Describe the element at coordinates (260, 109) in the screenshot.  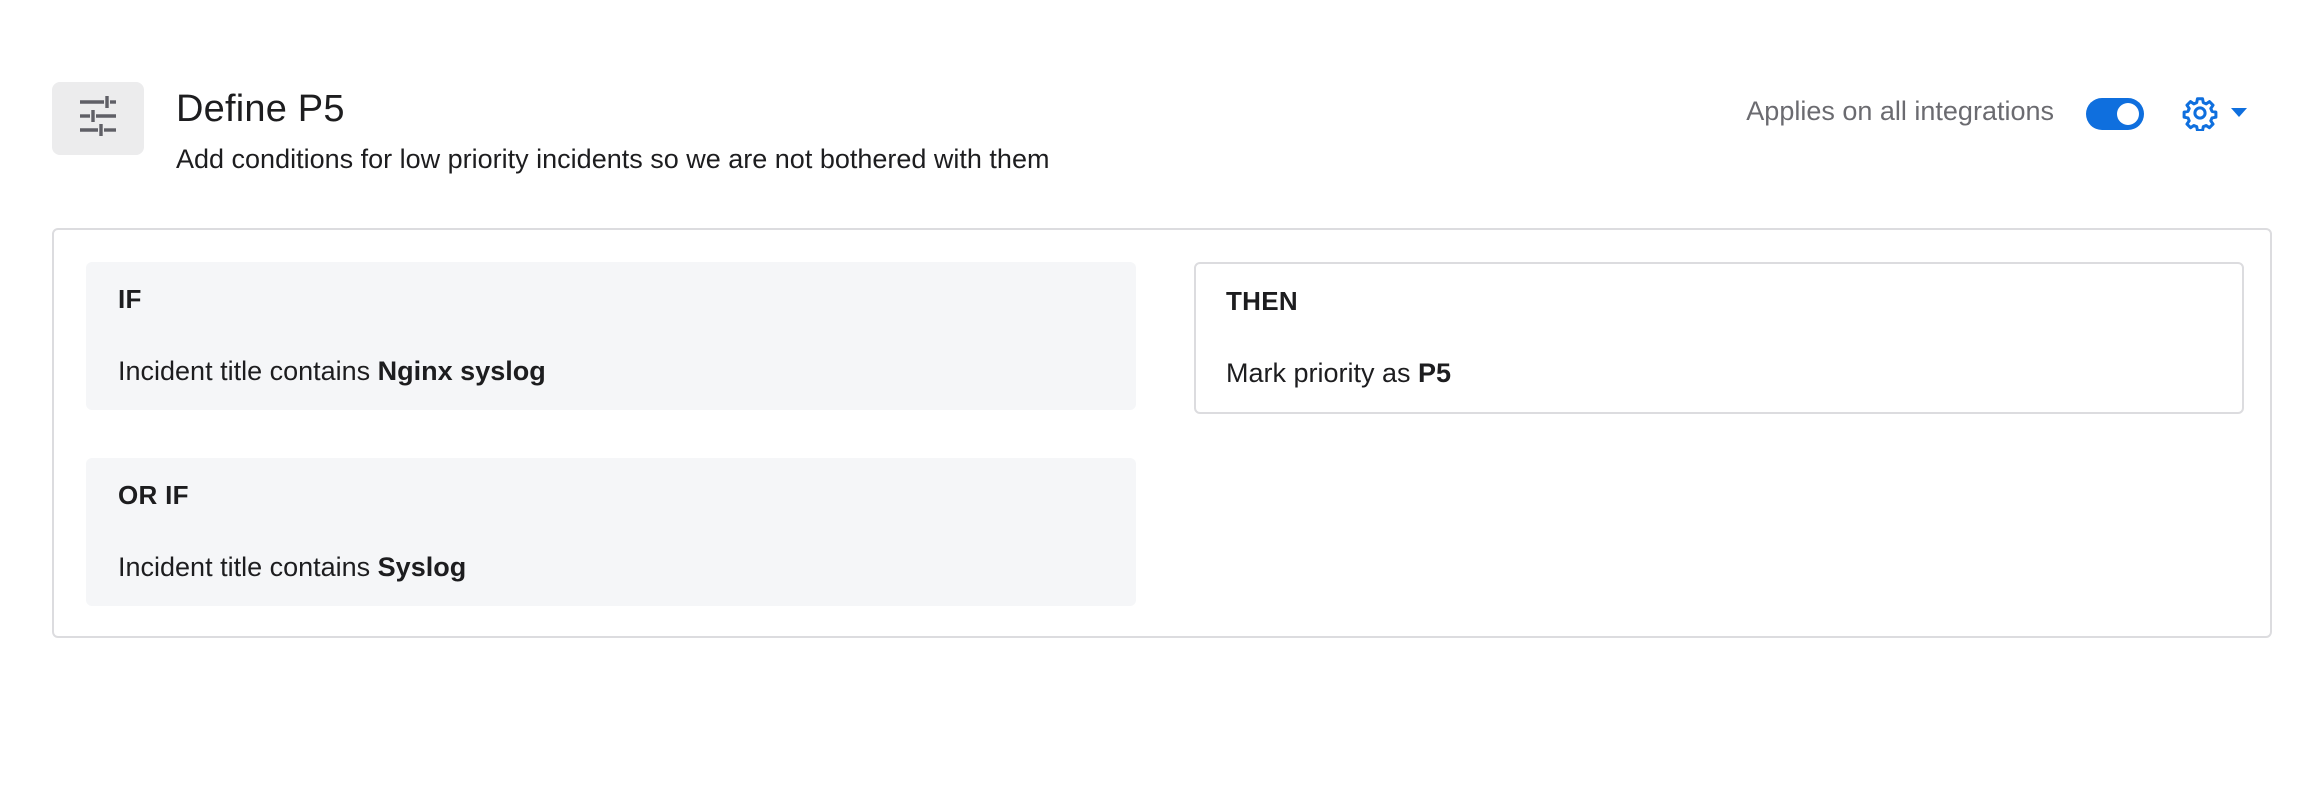
I see `rule-title: Define P5` at that location.